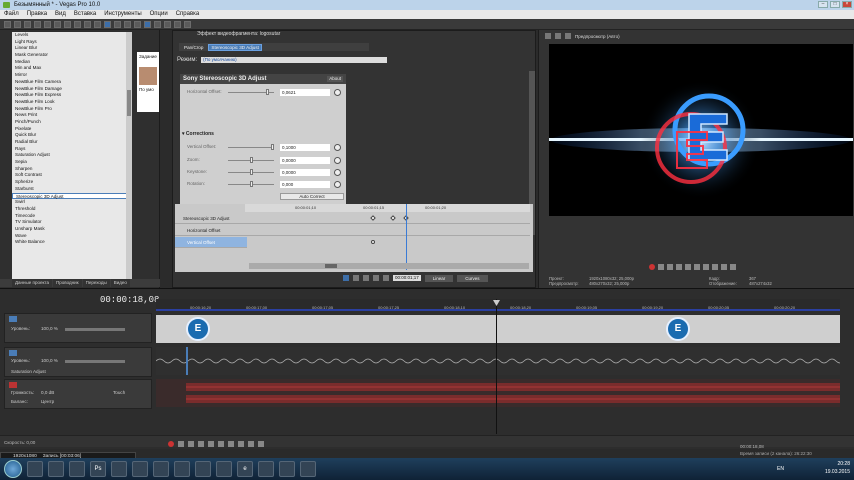 Image resolution: width=854 pixels, height=480 pixels. Describe the element at coordinates (312, 196) in the screenshot. I see `auto-correct-button: Auto Correct` at that location.